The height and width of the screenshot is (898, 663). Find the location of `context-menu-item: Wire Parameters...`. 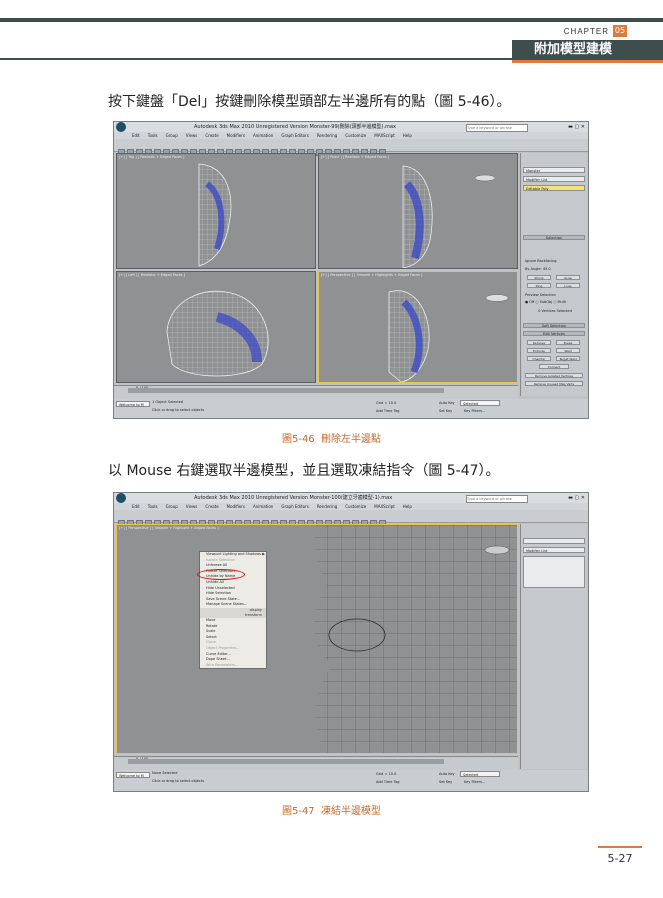

context-menu-item: Wire Parameters... is located at coordinates (233, 666).